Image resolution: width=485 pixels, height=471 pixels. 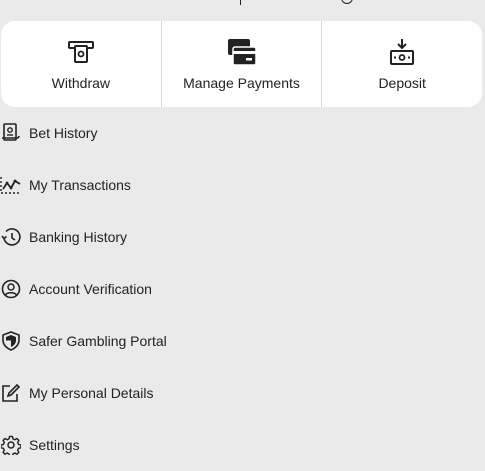 I want to click on credit-card-icon, so click(x=242, y=53).